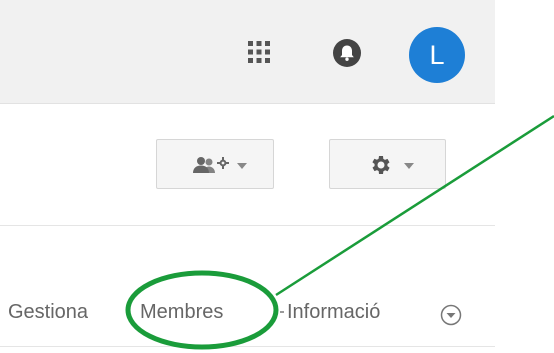 The height and width of the screenshot is (353, 554). What do you see at coordinates (437, 55) in the screenshot?
I see `avatar: L` at bounding box center [437, 55].